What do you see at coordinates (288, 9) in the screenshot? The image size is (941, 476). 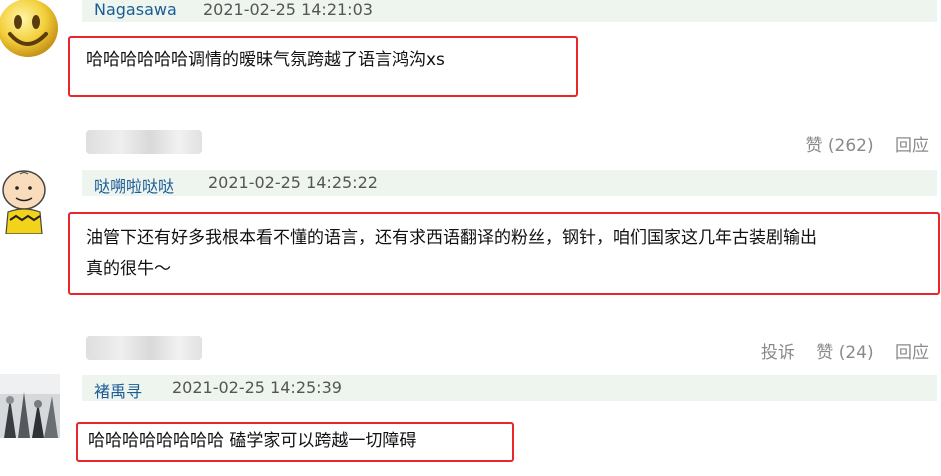 I see `comment-timestamp: 2021-02-25 14:21:03` at bounding box center [288, 9].